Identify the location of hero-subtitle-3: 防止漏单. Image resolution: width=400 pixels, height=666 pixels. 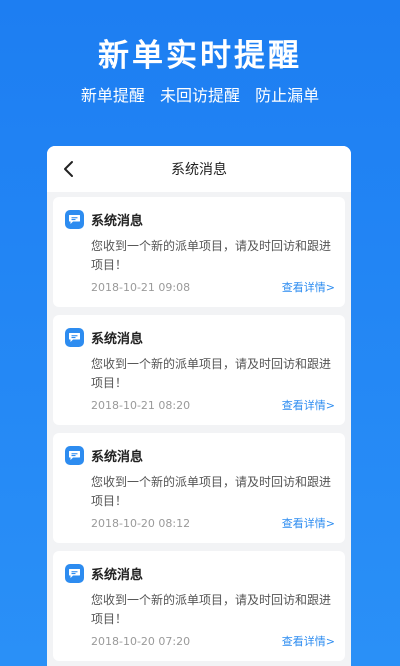
(287, 95).